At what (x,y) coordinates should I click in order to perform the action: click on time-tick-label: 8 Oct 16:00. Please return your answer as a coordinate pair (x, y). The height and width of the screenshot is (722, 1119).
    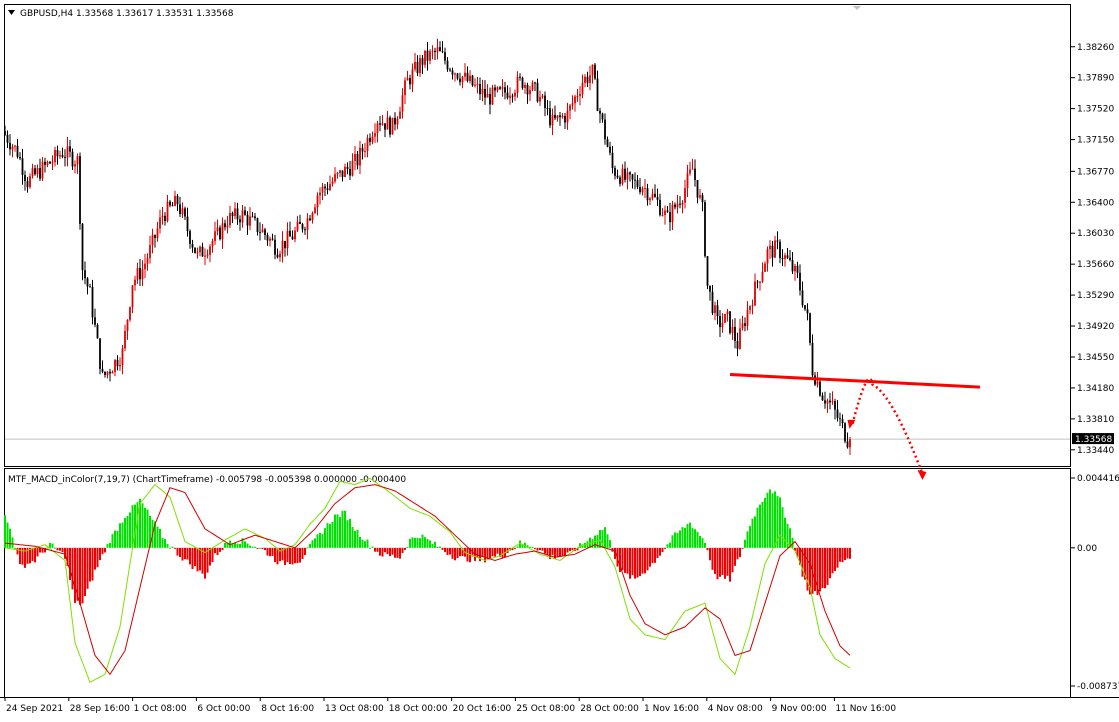
    Looking at the image, I should click on (287, 709).